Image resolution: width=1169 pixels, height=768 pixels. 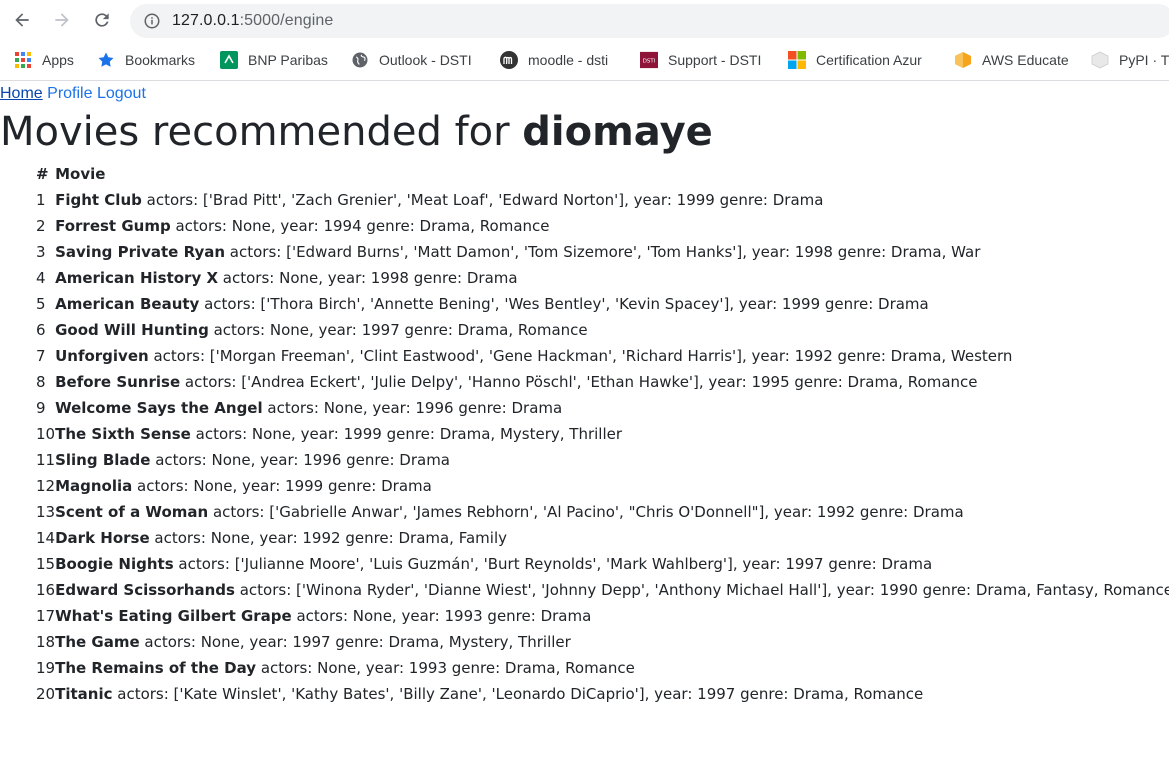 I want to click on bookmark-label: moodle - dsti, so click(x=568, y=60).